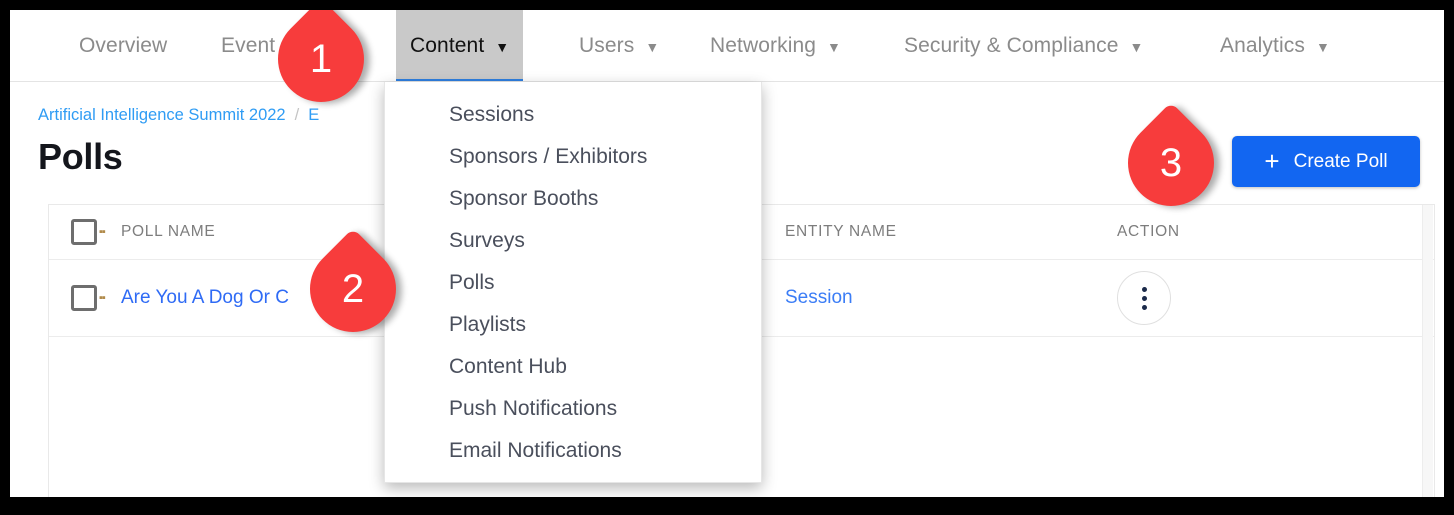 The width and height of the screenshot is (1454, 515). I want to click on breadcrumb-item-event: Artificial Intelligence Summit 2022, so click(162, 115).